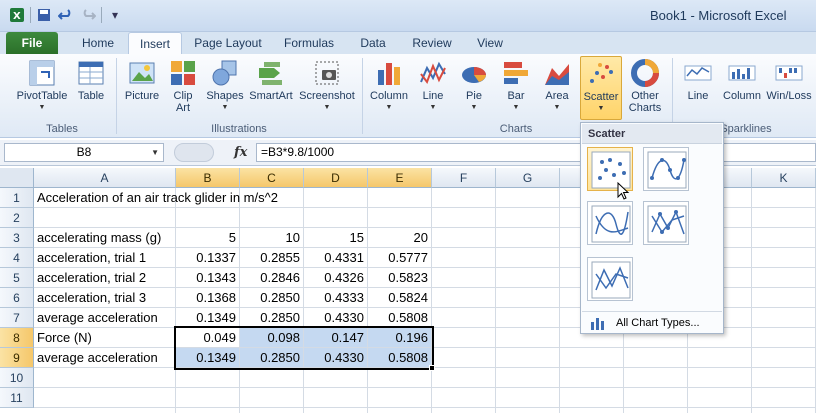  Describe the element at coordinates (432, 43) in the screenshot. I see `tab-review: Review` at that location.